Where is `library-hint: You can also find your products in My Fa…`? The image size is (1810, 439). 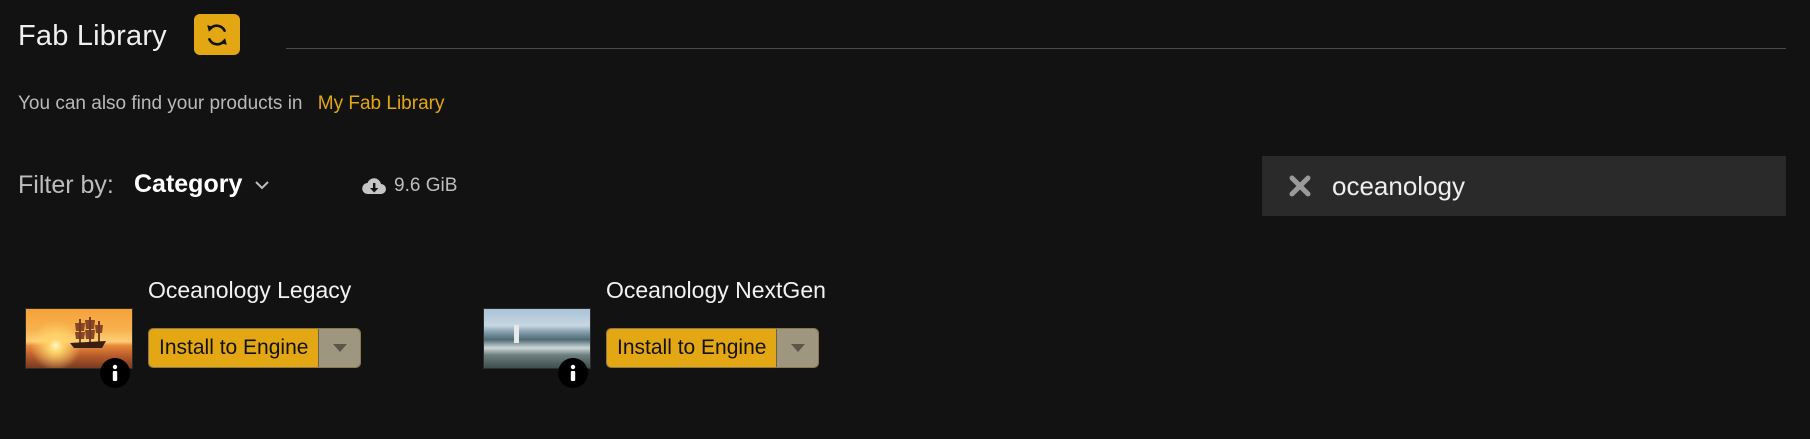 library-hint: You can also find your products in My Fa… is located at coordinates (231, 104).